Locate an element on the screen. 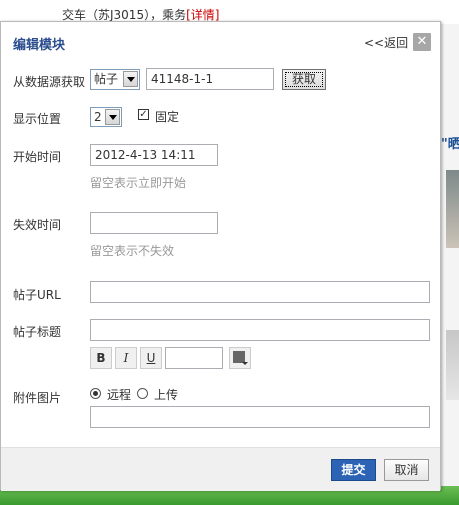  position-value: 2 is located at coordinates (98, 117).